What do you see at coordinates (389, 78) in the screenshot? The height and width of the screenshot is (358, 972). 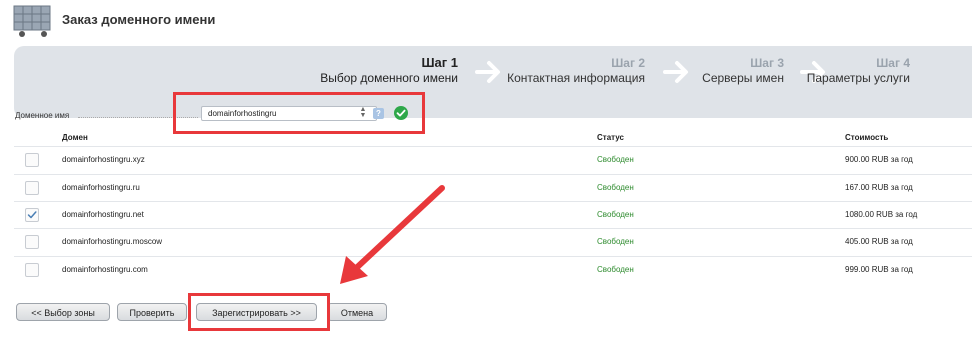 I see `step-1-label: Выбор доменного имени` at bounding box center [389, 78].